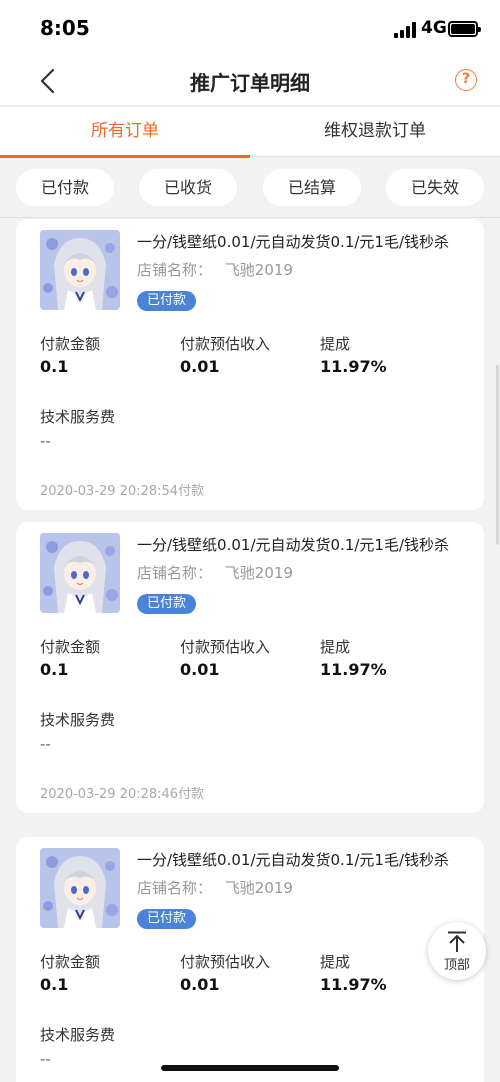 The image size is (500, 1082). What do you see at coordinates (188, 187) in the screenshot?
I see `filter-received: 已收货` at bounding box center [188, 187].